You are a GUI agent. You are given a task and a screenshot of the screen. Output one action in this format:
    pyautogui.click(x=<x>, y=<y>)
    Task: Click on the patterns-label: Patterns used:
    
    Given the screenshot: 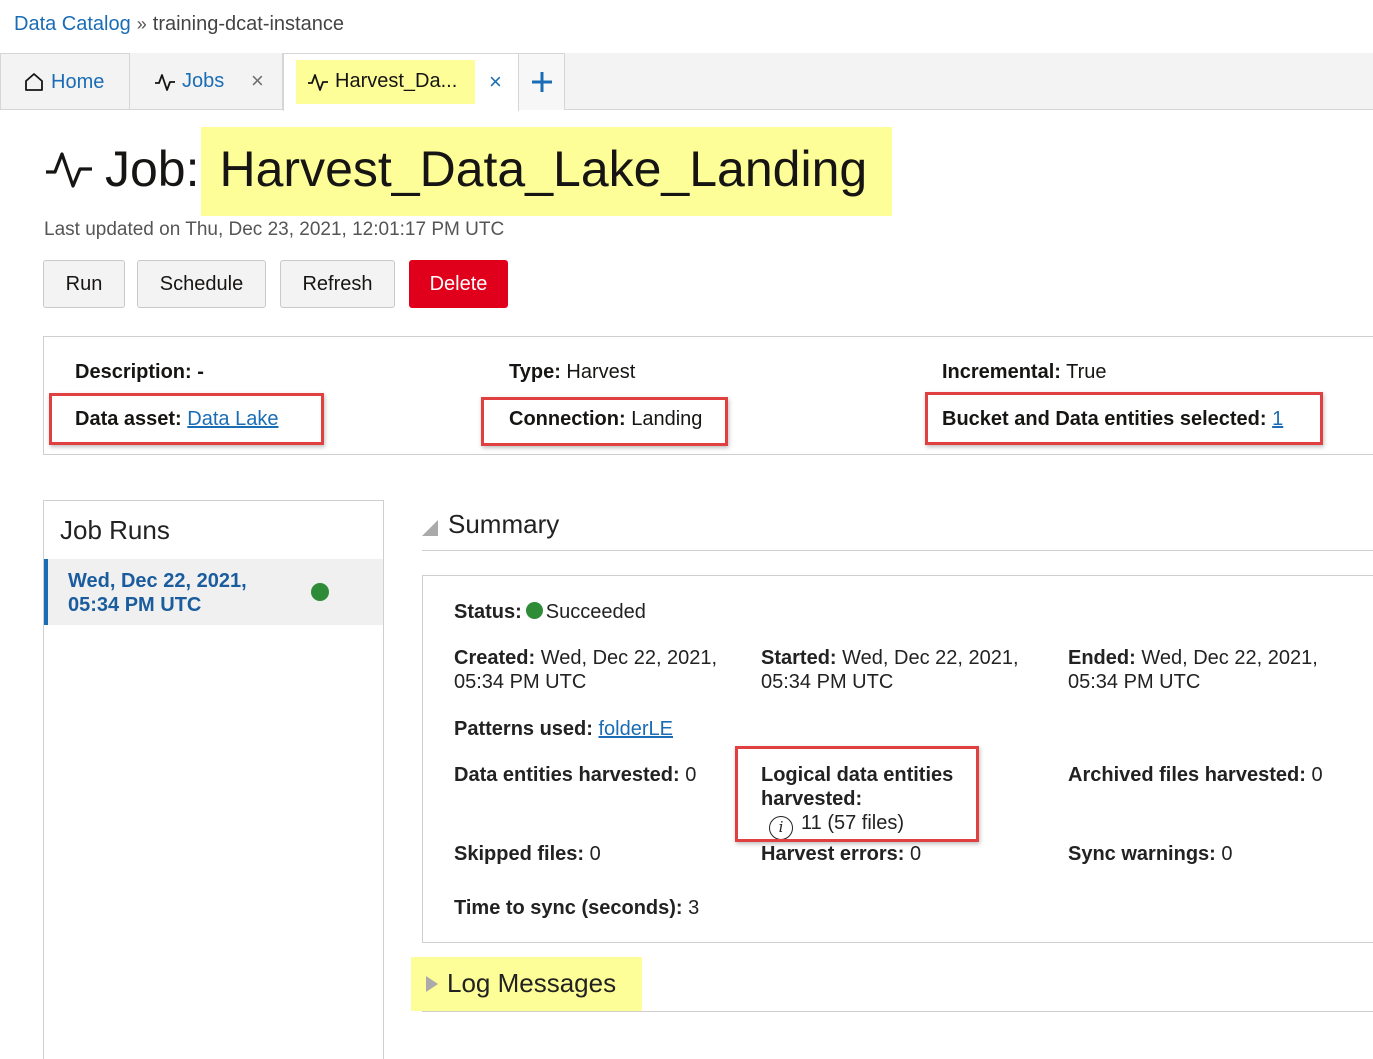 What is the action you would take?
    pyautogui.click(x=523, y=729)
    